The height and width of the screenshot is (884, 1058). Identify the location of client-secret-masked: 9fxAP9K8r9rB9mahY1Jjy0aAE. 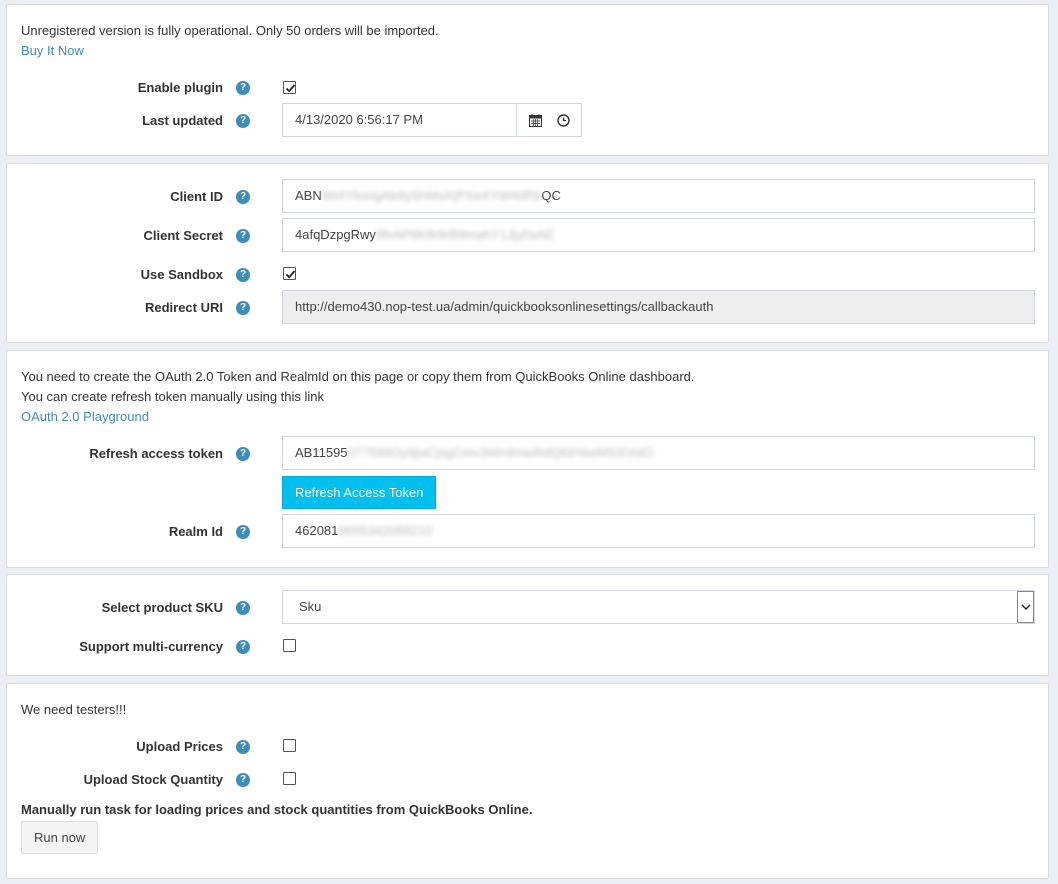
(465, 234).